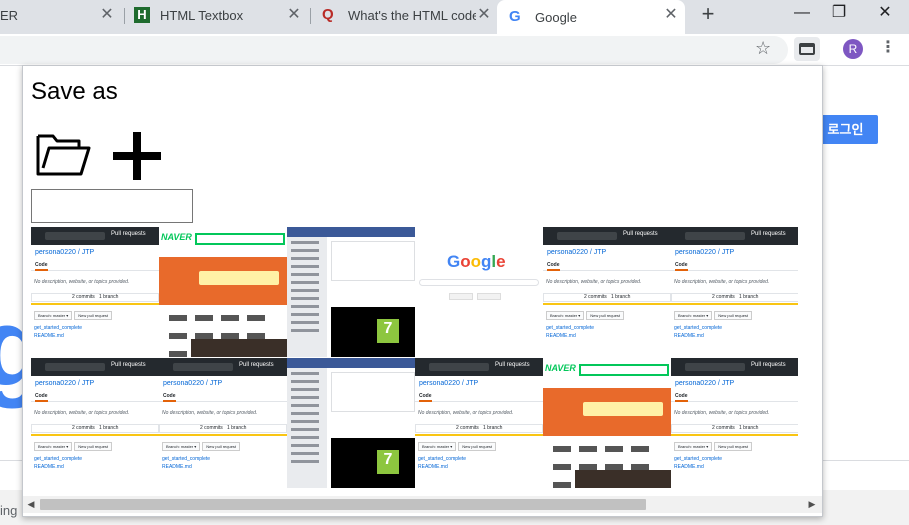 The height and width of the screenshot is (525, 909). Describe the element at coordinates (479, 292) in the screenshot. I see `thumbnail-google: Google` at that location.